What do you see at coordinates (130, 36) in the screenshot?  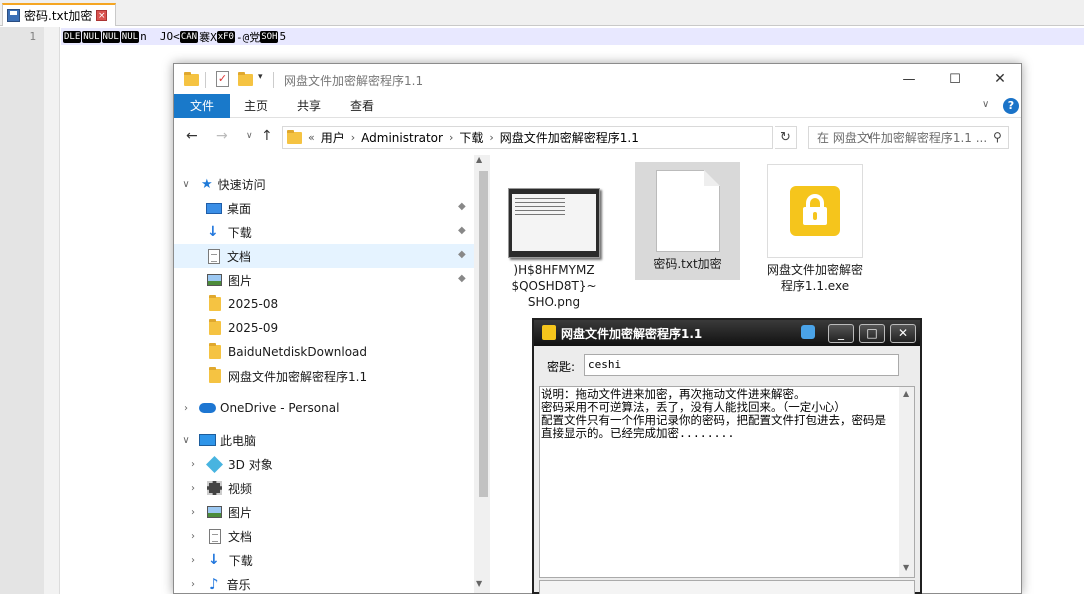 I see `control-char-token: NUL` at bounding box center [130, 36].